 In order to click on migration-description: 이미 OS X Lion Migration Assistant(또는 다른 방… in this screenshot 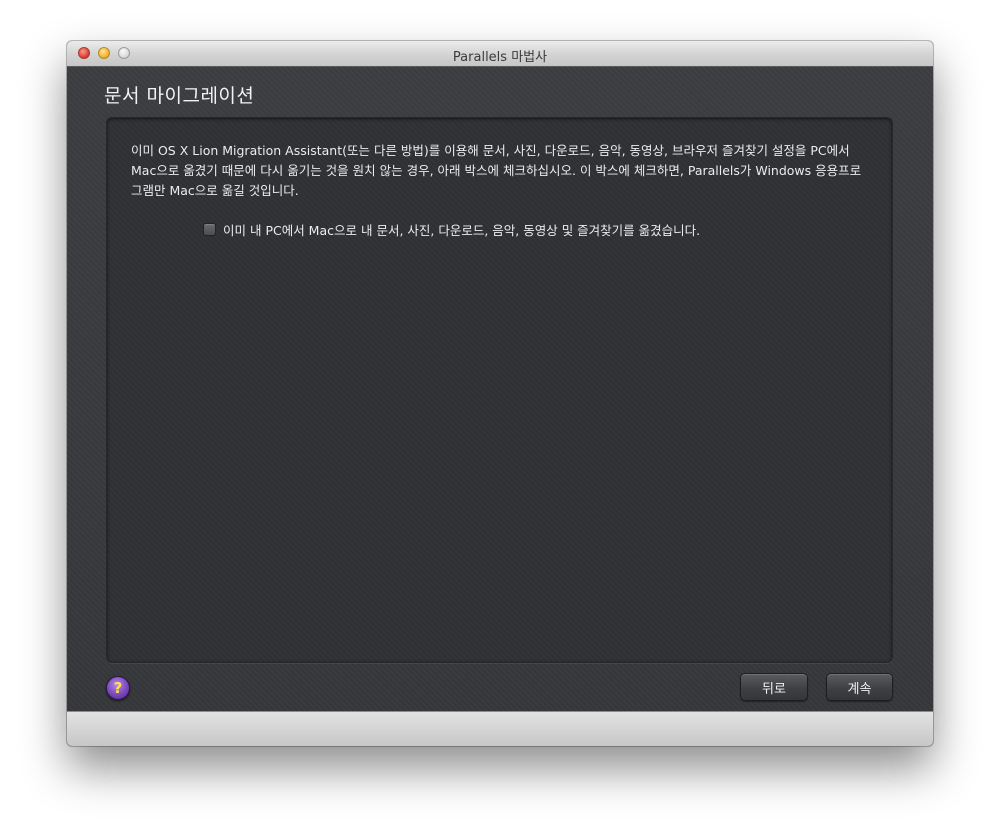, I will do `click(496, 170)`.